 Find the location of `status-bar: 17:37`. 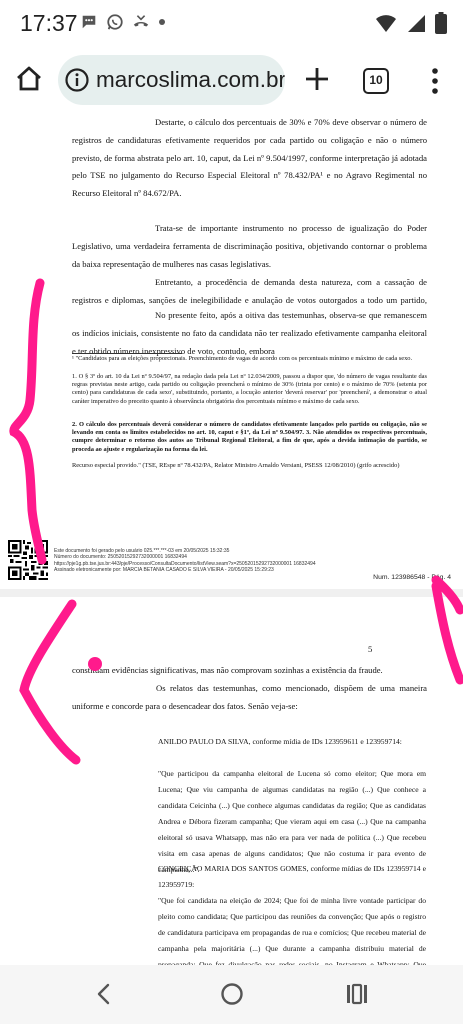

status-bar: 17:37 is located at coordinates (231, 23).